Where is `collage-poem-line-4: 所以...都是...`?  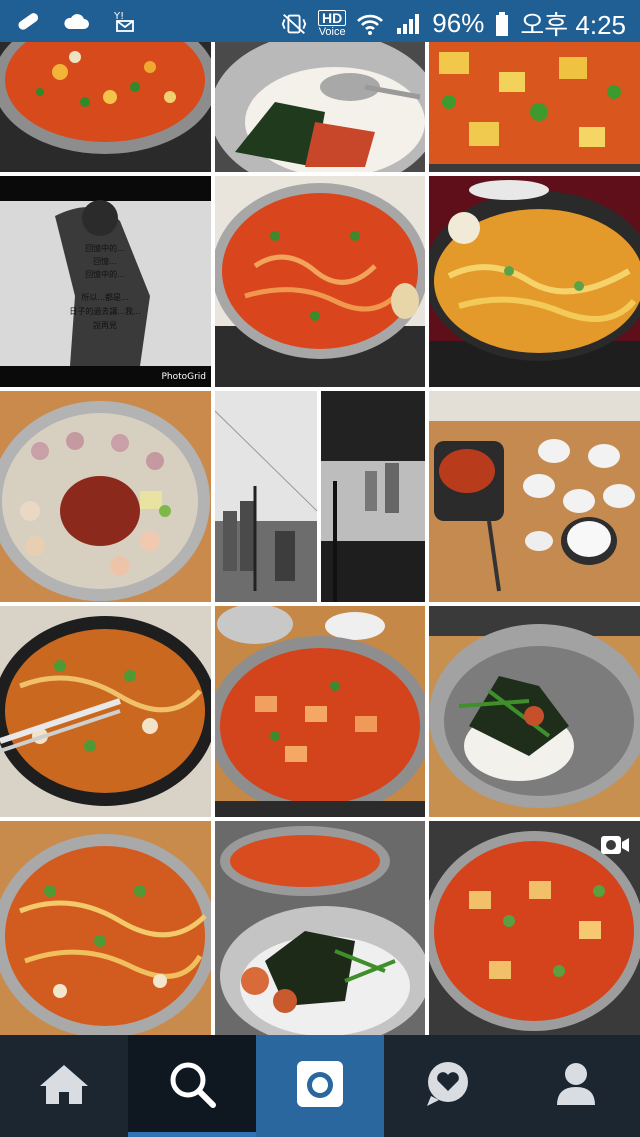
collage-poem-line-4: 所以...都是... is located at coordinates (104, 297).